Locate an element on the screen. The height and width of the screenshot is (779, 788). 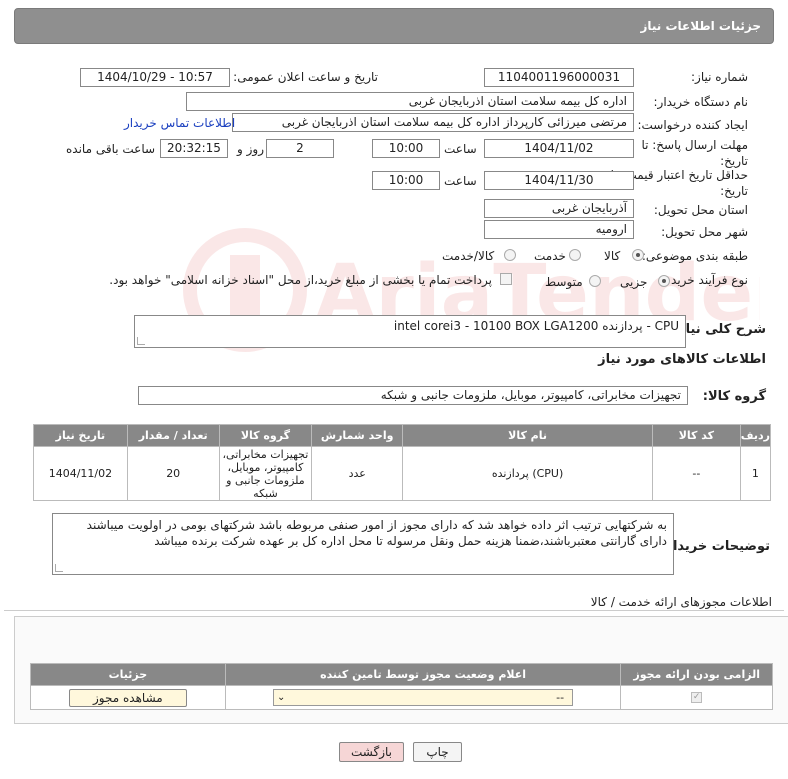
deadline-time-field: 10:00 is located at coordinates (406, 148).